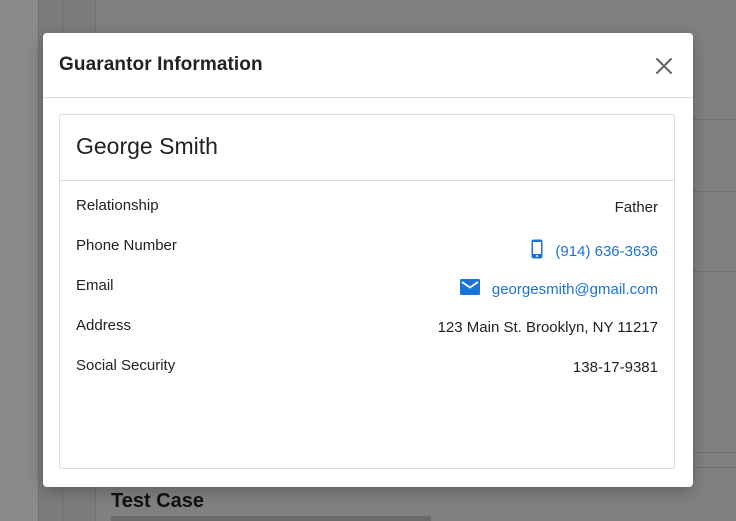 This screenshot has width=736, height=521. I want to click on address-value-text: 123 Main St. Brooklyn, NY 11217, so click(547, 327).